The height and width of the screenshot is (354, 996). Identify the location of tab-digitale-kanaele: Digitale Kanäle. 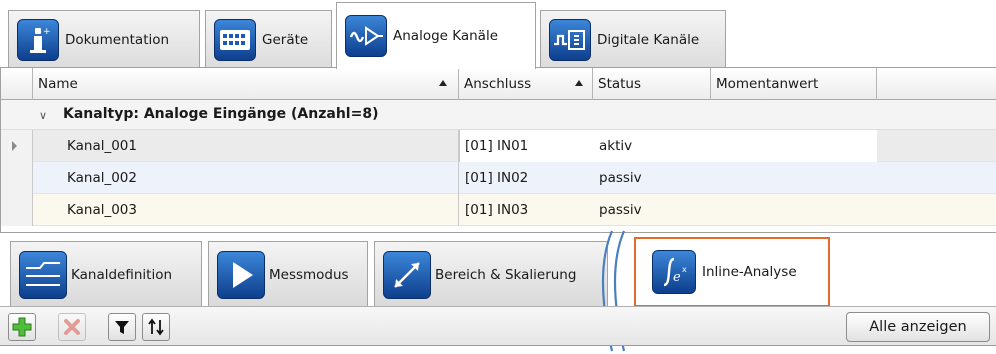
(633, 39).